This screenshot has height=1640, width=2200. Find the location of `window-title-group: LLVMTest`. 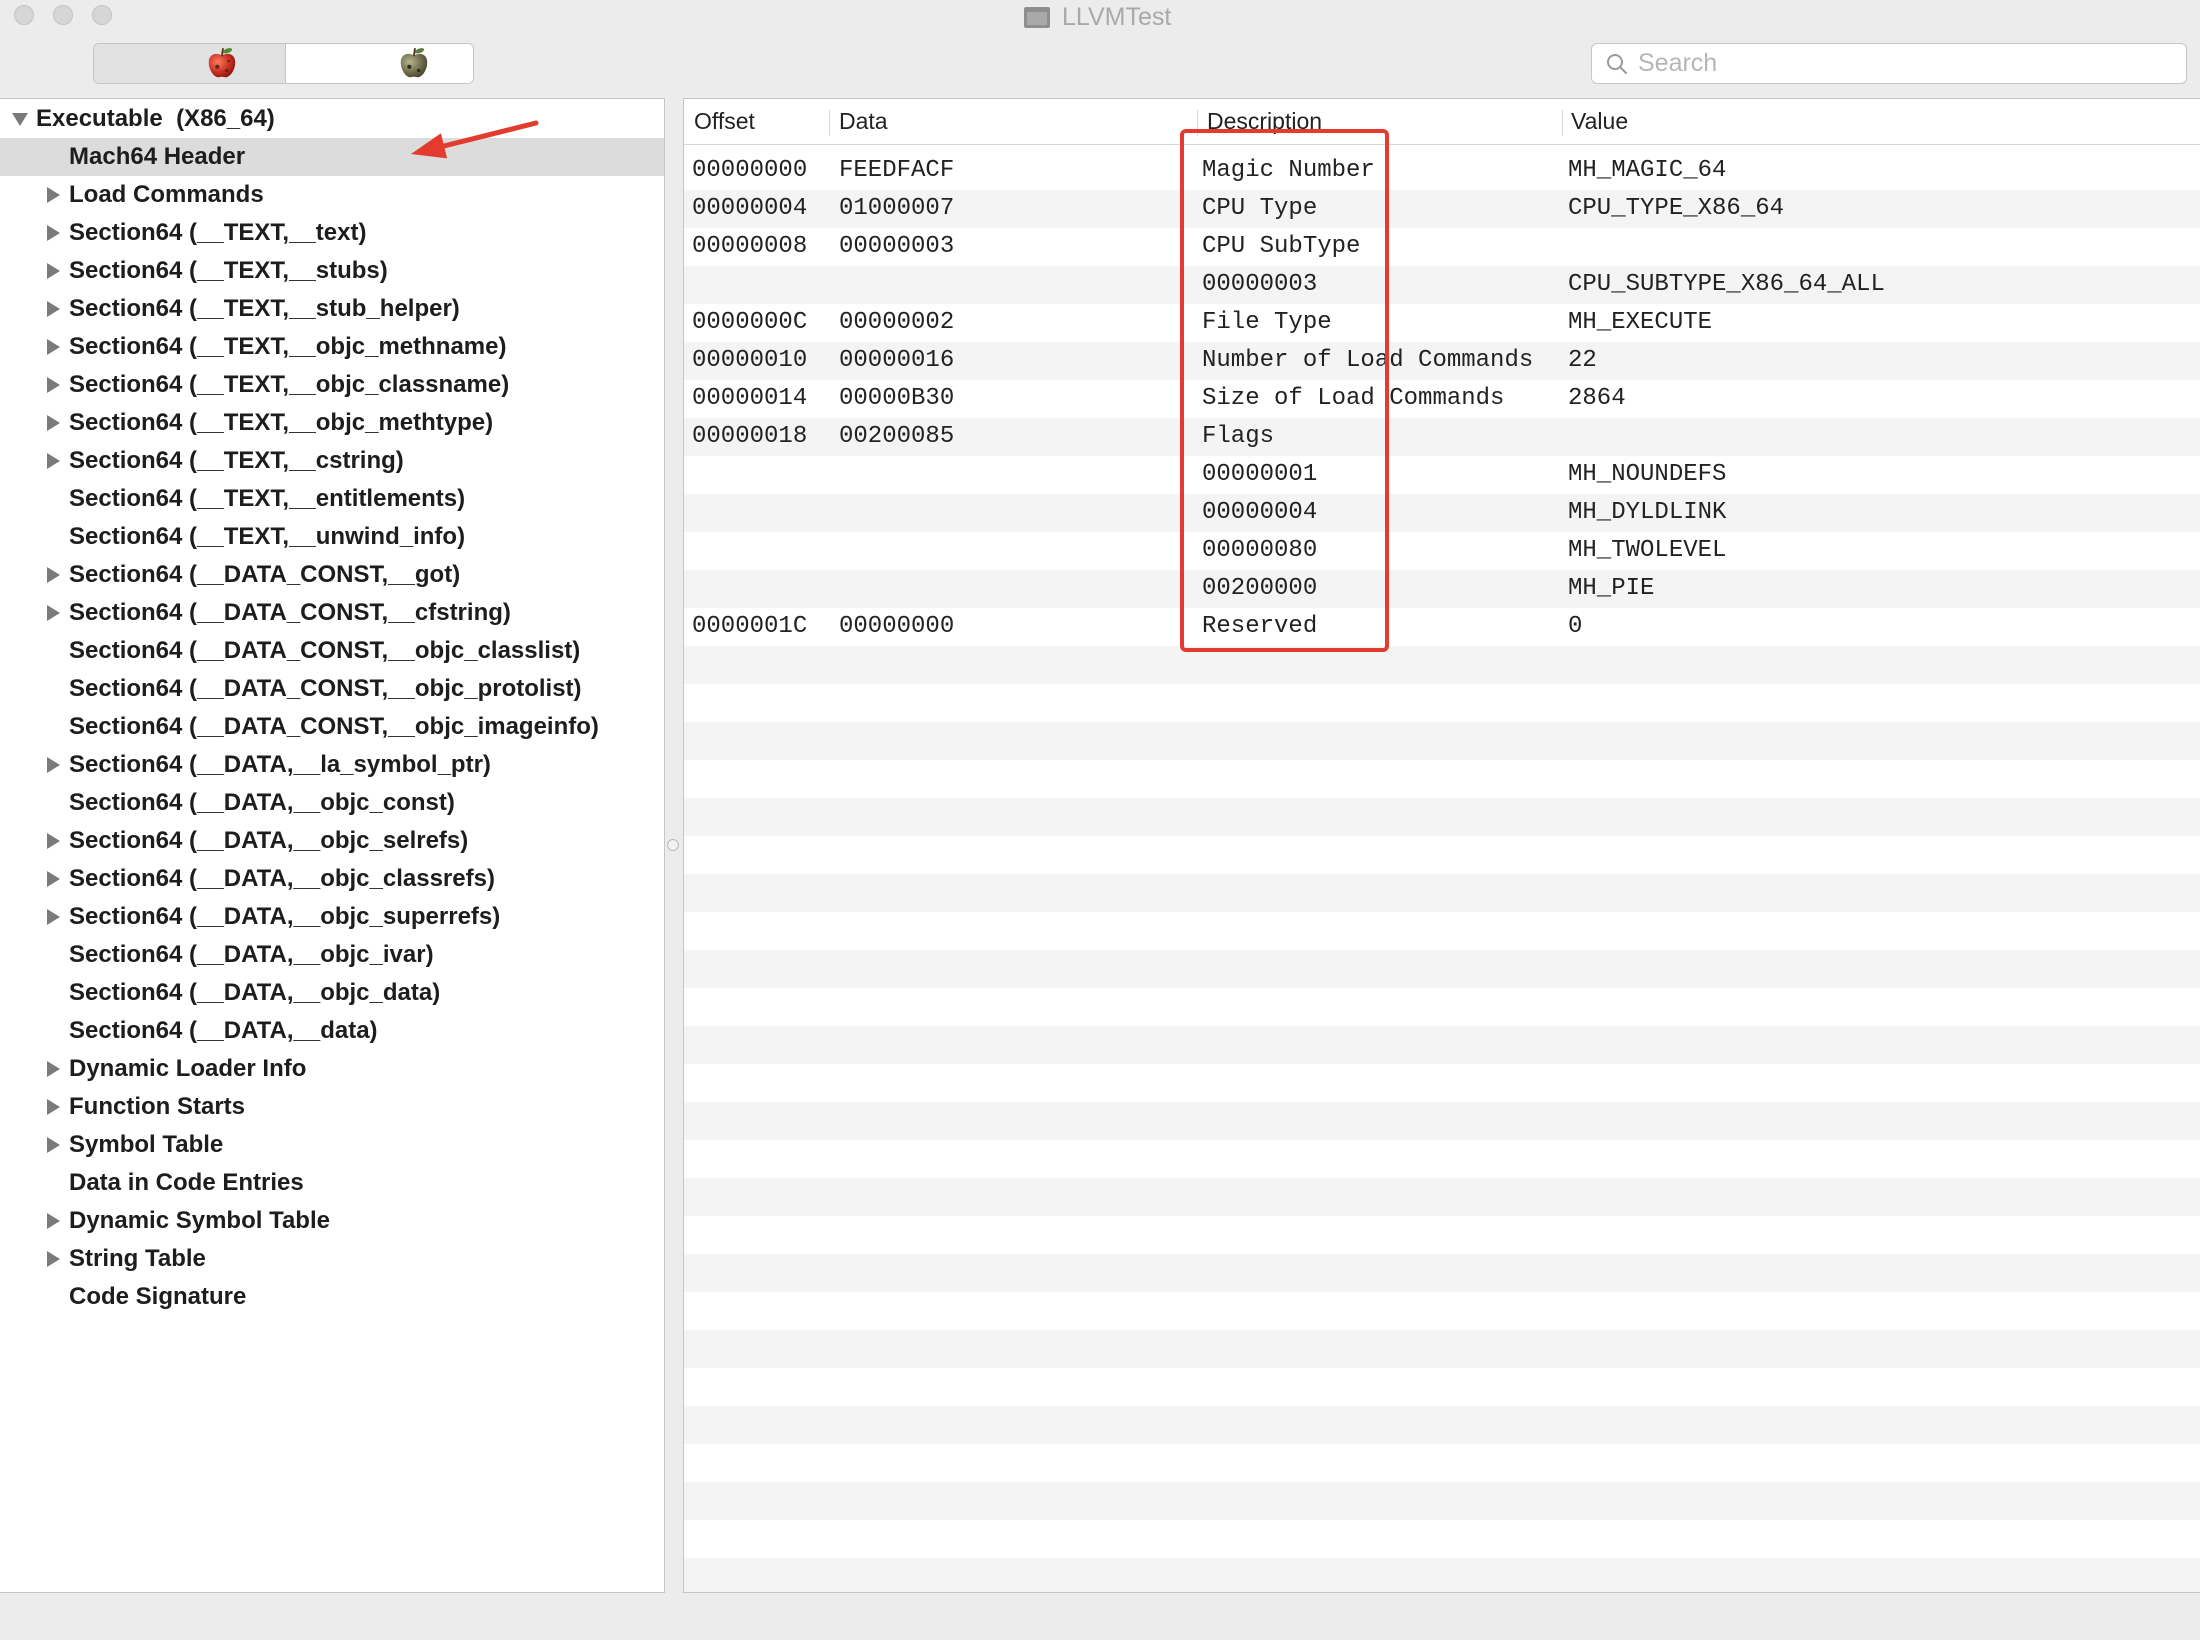

window-title-group: LLVMTest is located at coordinates (1097, 17).